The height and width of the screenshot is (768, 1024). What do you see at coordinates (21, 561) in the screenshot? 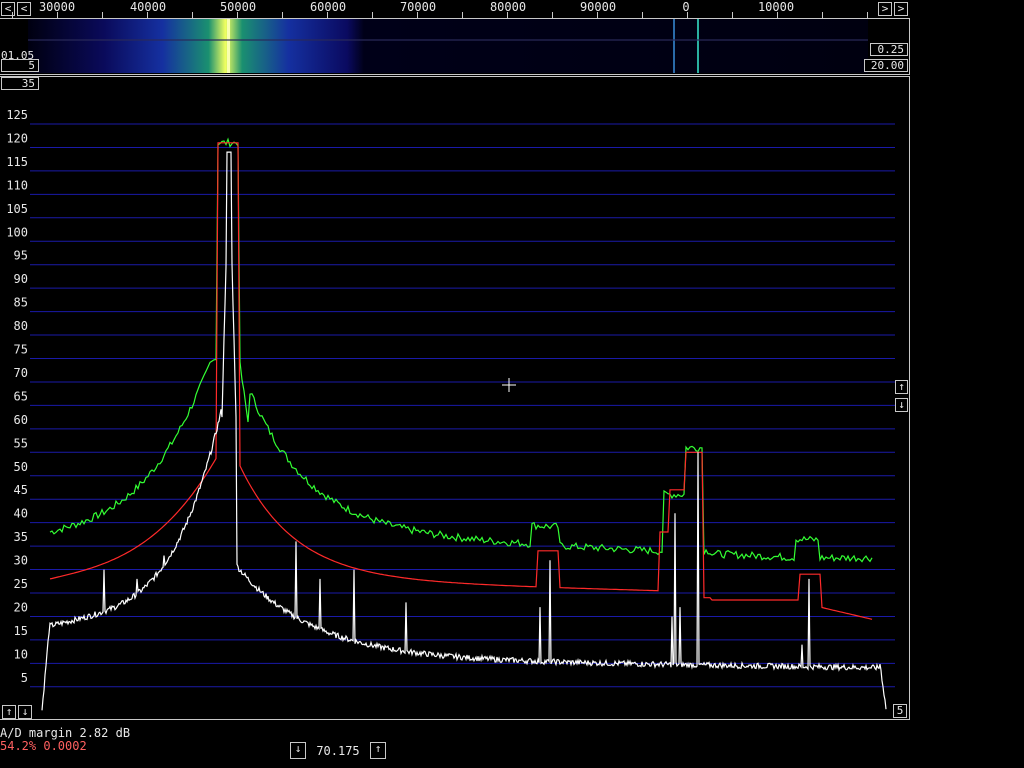
I see `y-tick-label: 30` at bounding box center [21, 561].